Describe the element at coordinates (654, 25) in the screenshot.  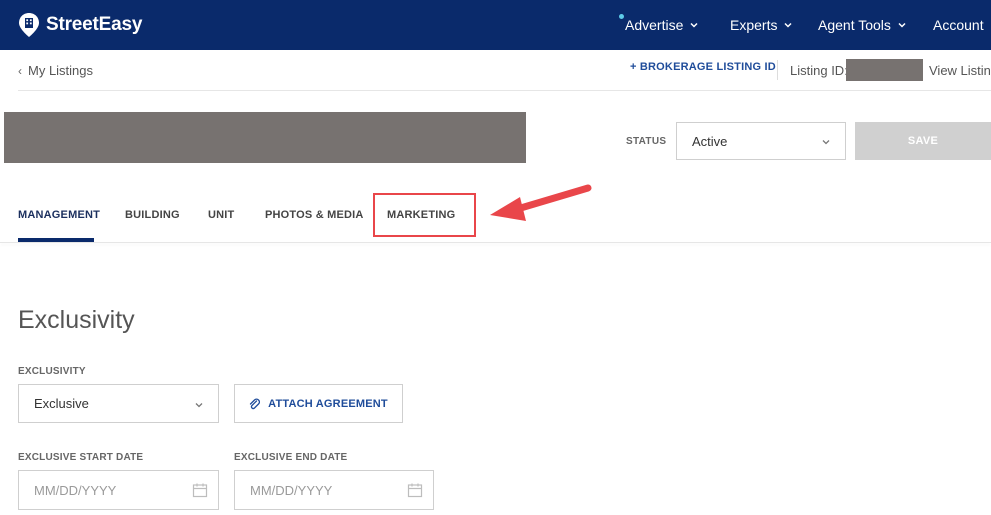
I see `nav-advertise-label: Advertise` at that location.